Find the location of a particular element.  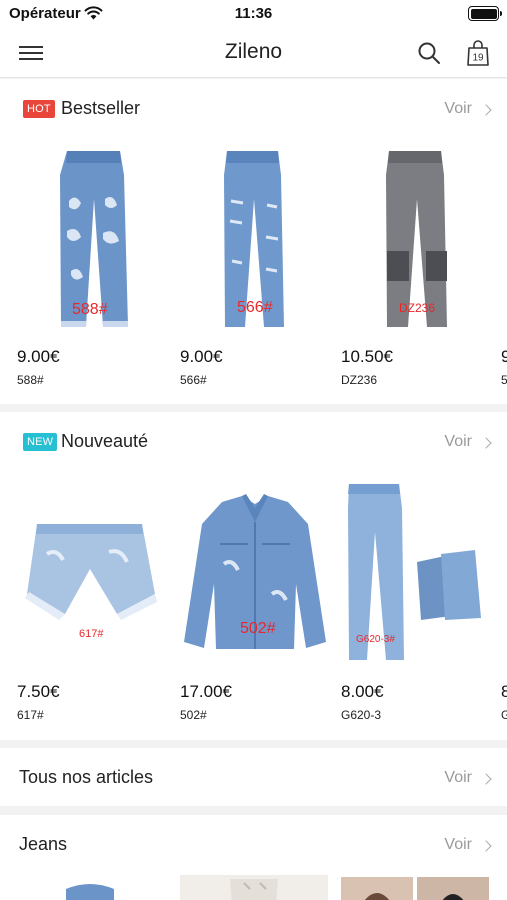

product-card: G620-3# 8.00€ G620-3 is located at coordinates (416, 598).